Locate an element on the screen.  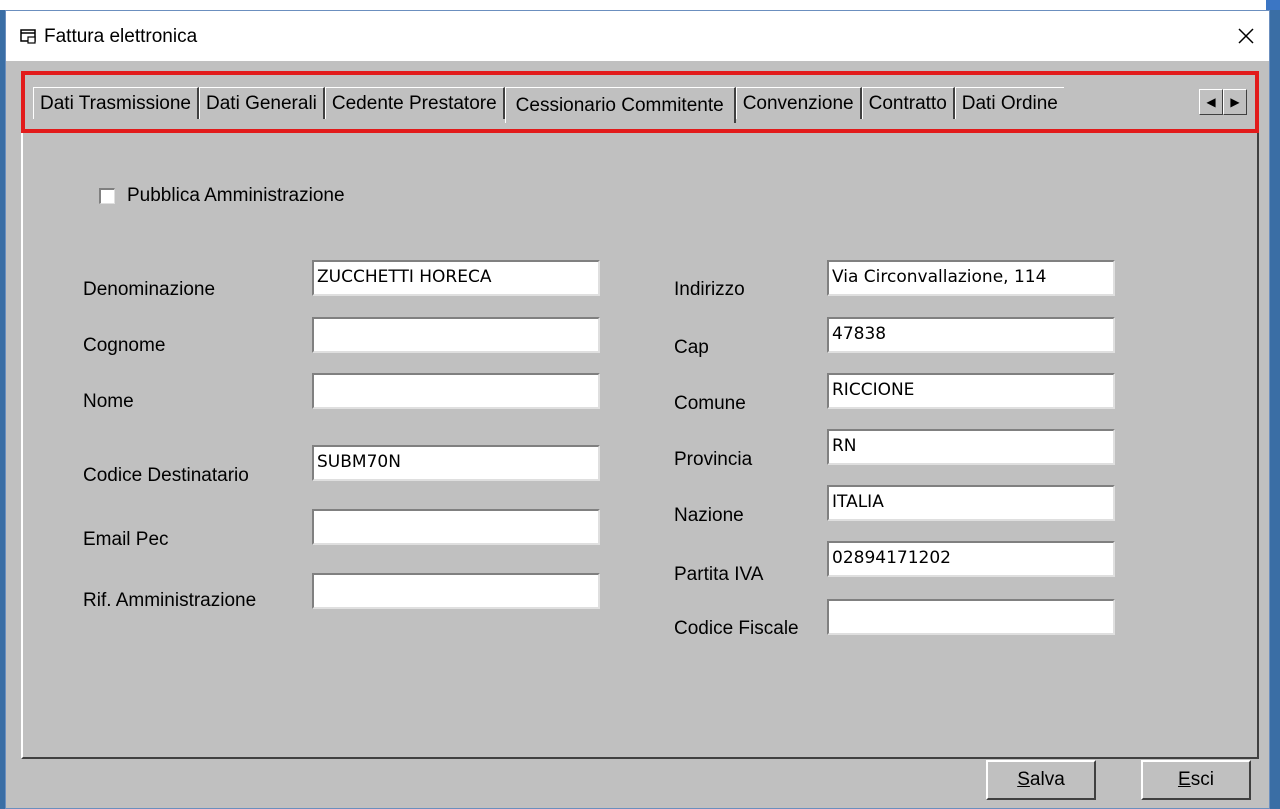
title-bar: Fattura elettronica is located at coordinates (637, 36).